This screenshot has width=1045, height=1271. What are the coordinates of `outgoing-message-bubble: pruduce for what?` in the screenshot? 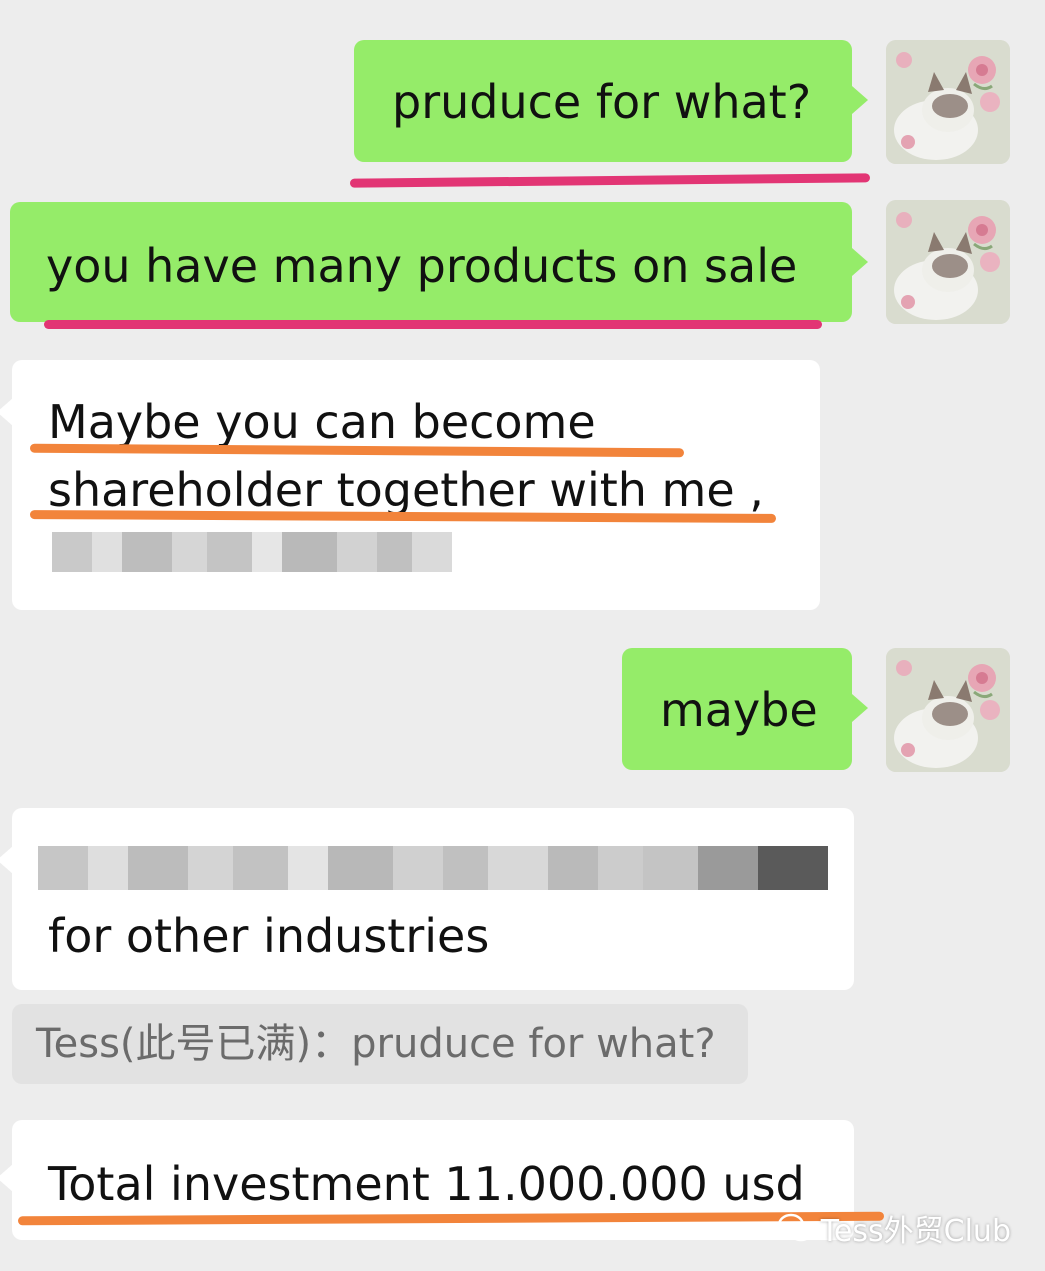 It's located at (603, 101).